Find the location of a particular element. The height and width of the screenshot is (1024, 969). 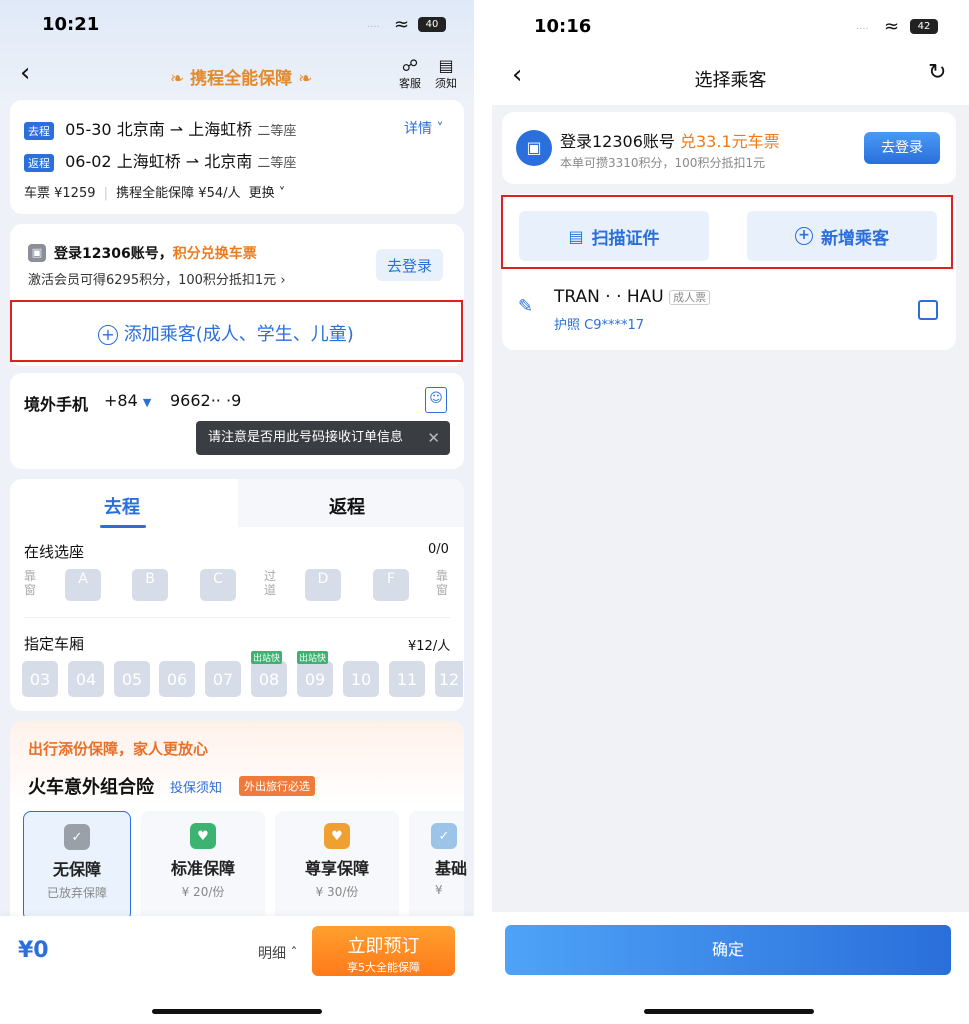

signal-icon: ···· is located at coordinates (373, 27).